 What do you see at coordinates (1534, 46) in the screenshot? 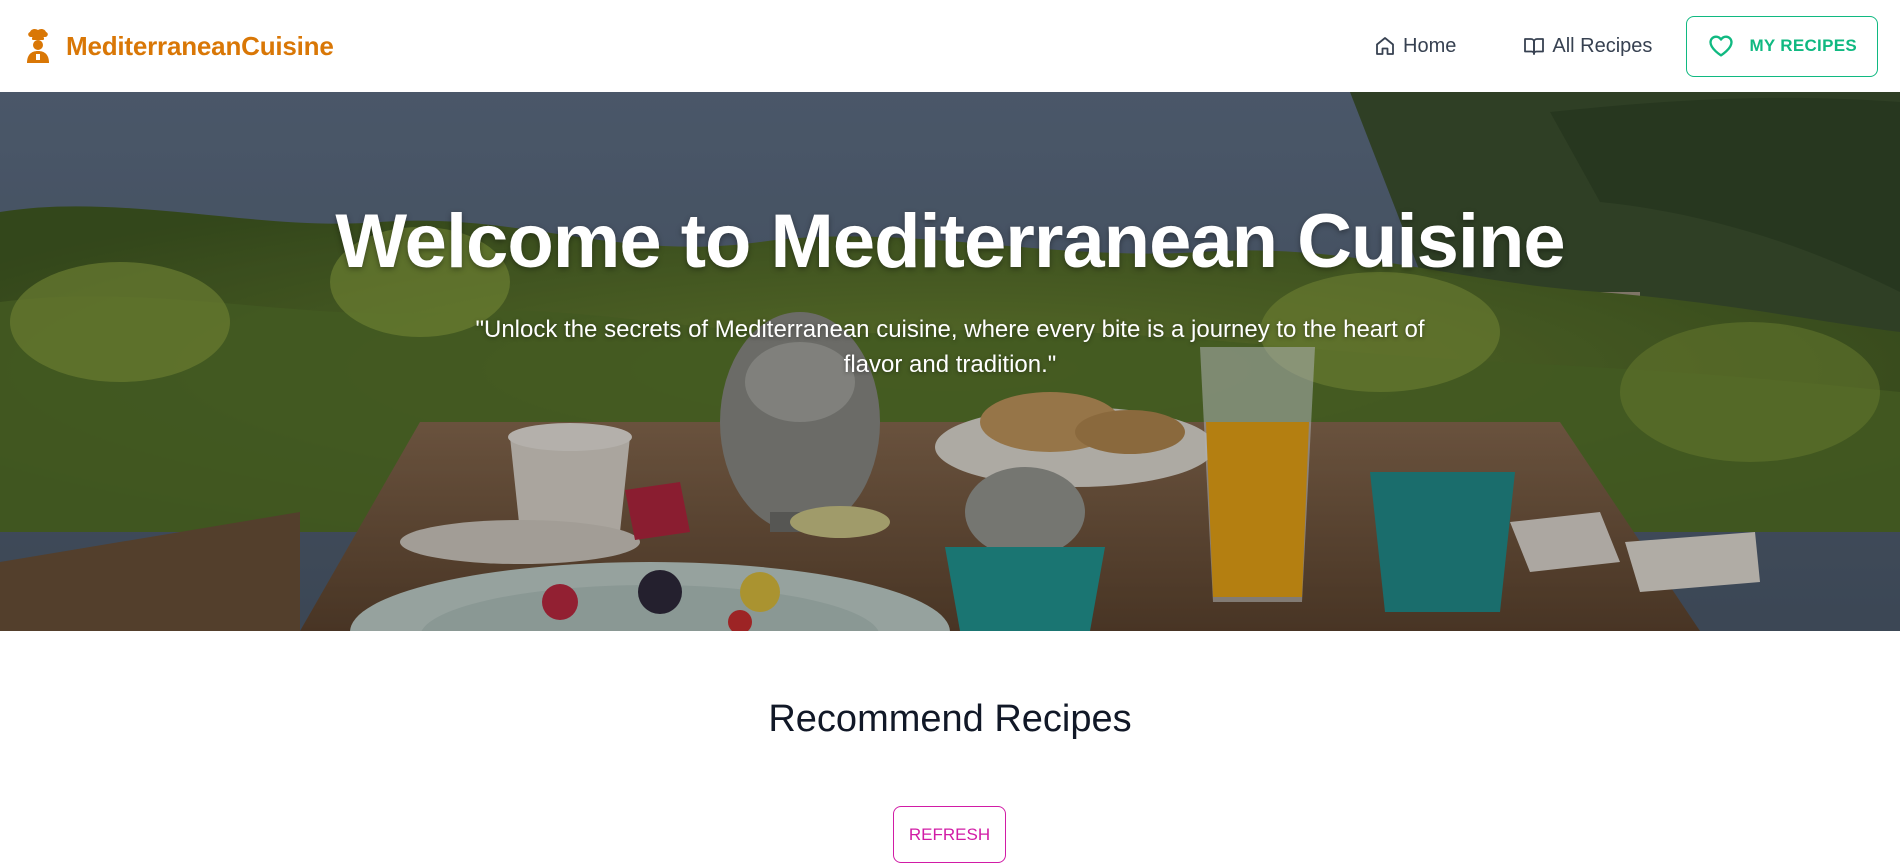
I see `book-open-icon` at bounding box center [1534, 46].